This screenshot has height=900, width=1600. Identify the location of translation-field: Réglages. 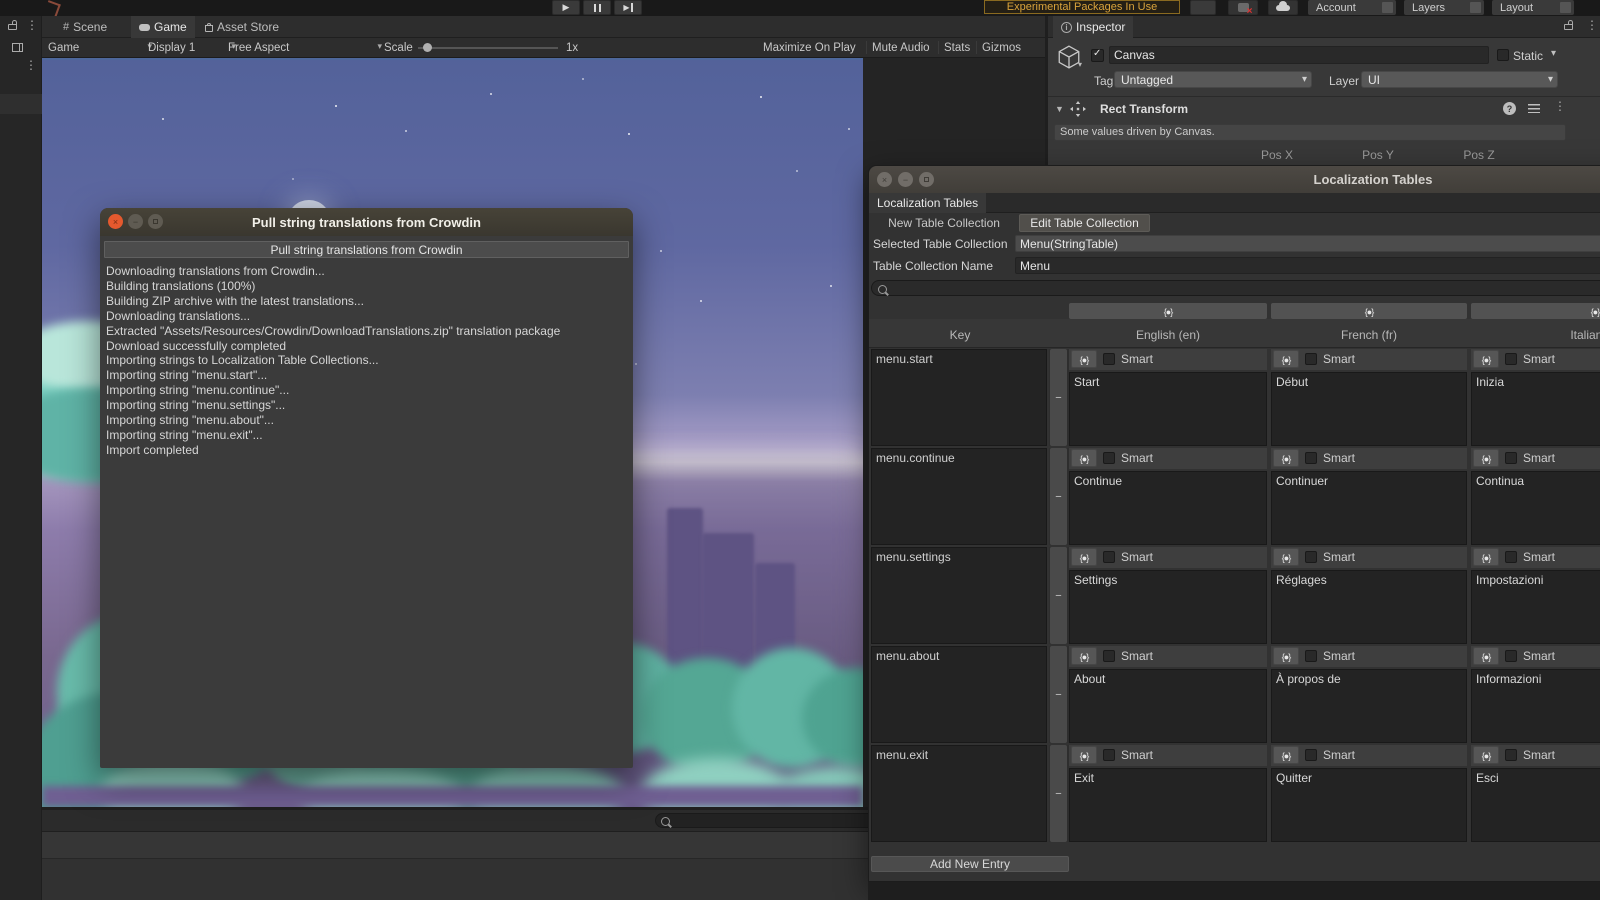
(1369, 607).